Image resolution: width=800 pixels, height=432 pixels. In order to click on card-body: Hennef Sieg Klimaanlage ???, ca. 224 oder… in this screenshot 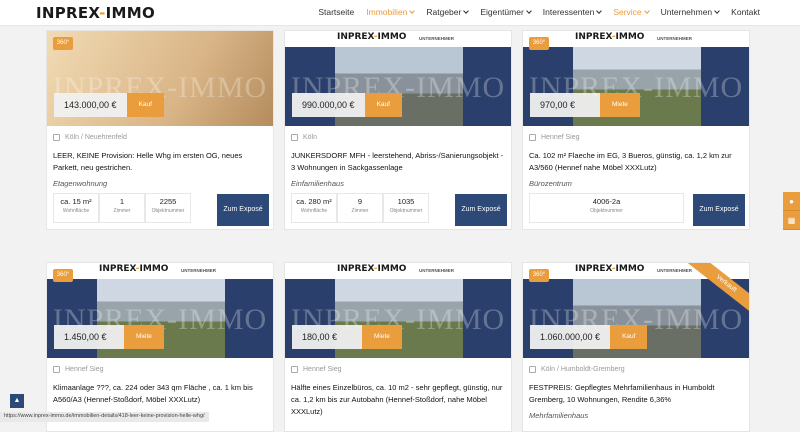, I will do `click(160, 382)`.